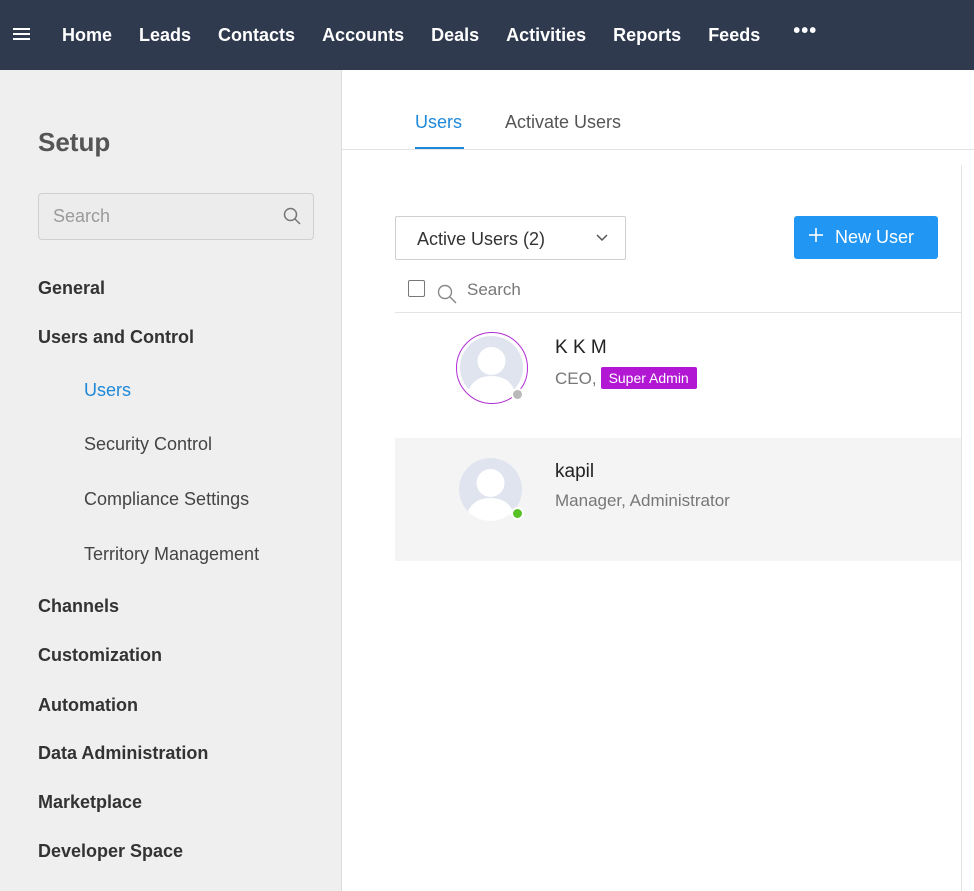 The height and width of the screenshot is (891, 974). What do you see at coordinates (647, 35) in the screenshot?
I see `nav-reports: Reports` at bounding box center [647, 35].